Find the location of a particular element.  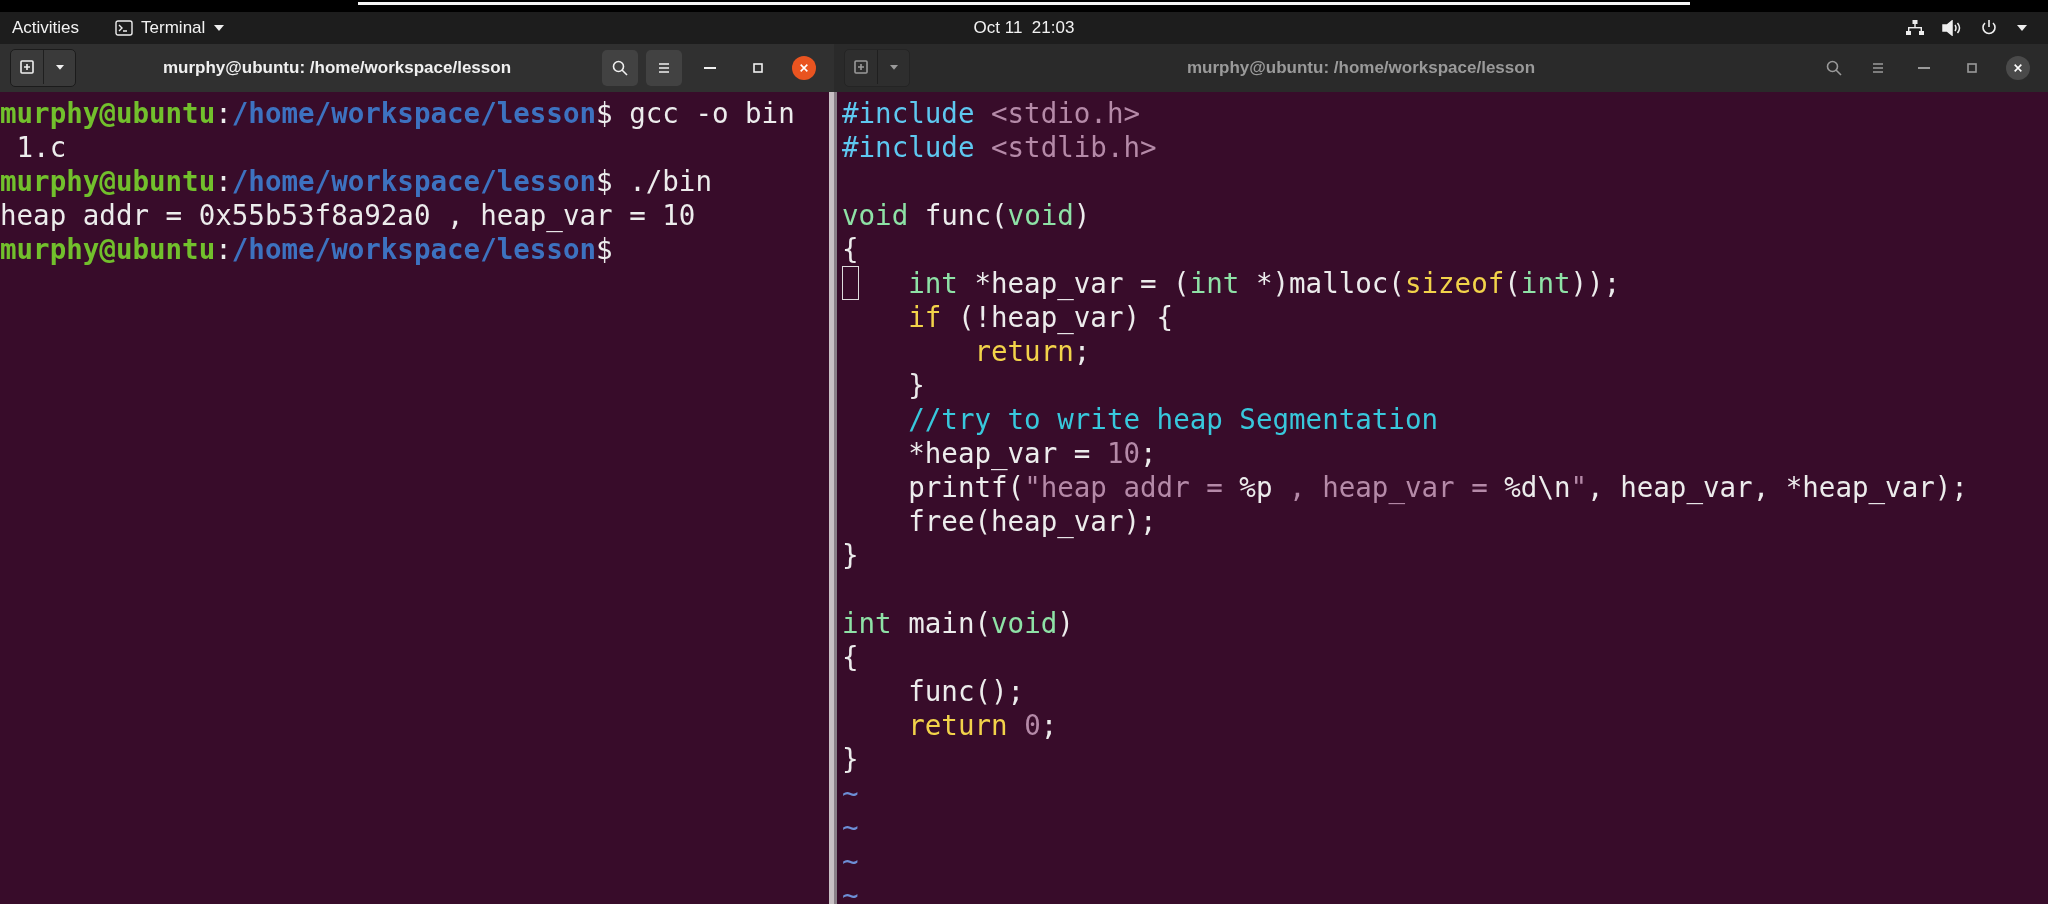

code-text: printf( is located at coordinates (966, 487).